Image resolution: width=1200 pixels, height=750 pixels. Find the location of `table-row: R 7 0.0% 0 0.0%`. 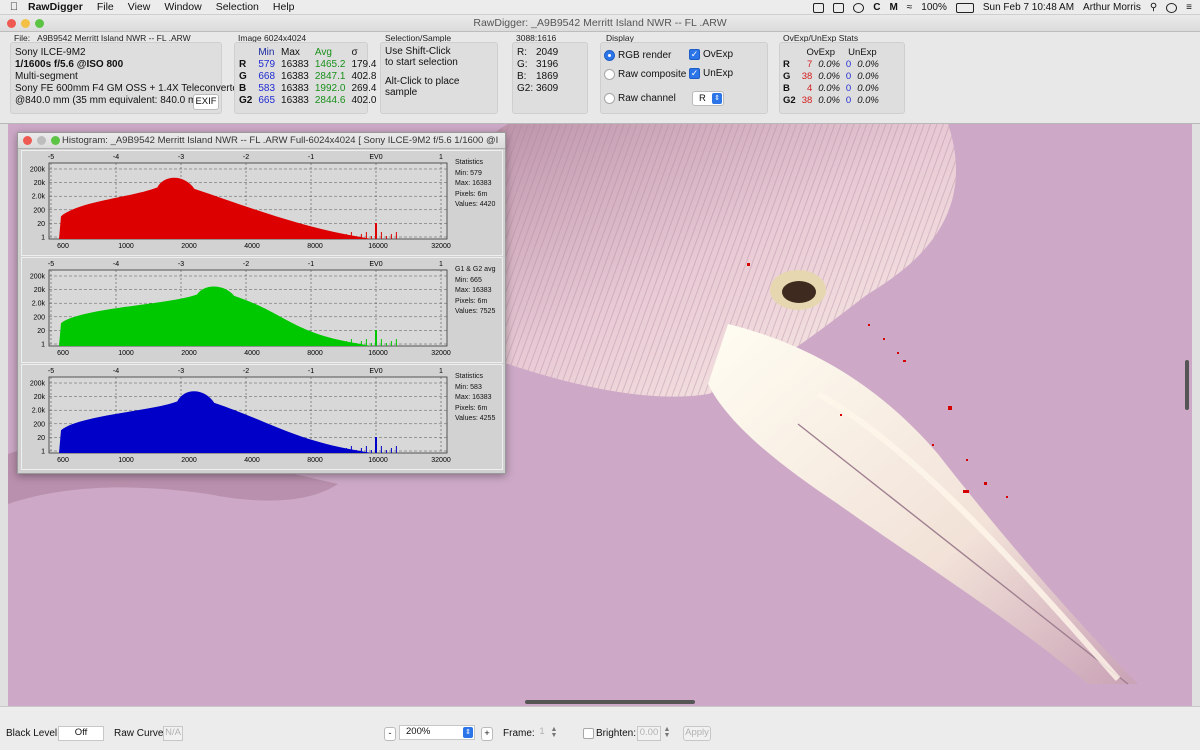

table-row: R 7 0.0% 0 0.0% is located at coordinates (831, 64).